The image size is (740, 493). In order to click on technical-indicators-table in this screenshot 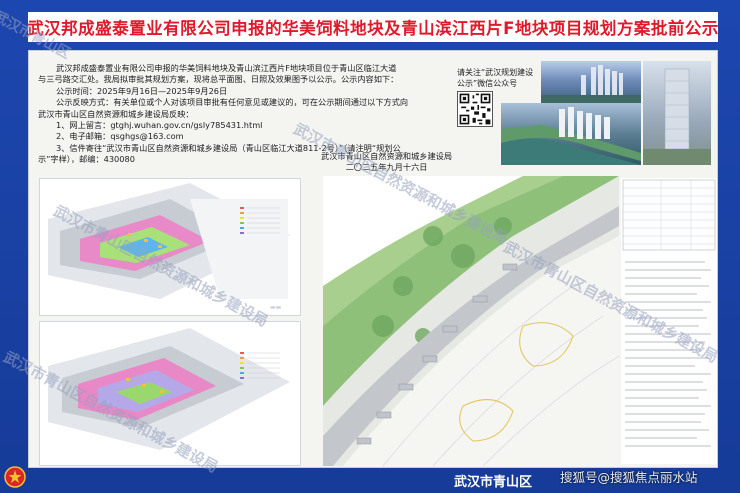, I will do `click(669, 321)`.